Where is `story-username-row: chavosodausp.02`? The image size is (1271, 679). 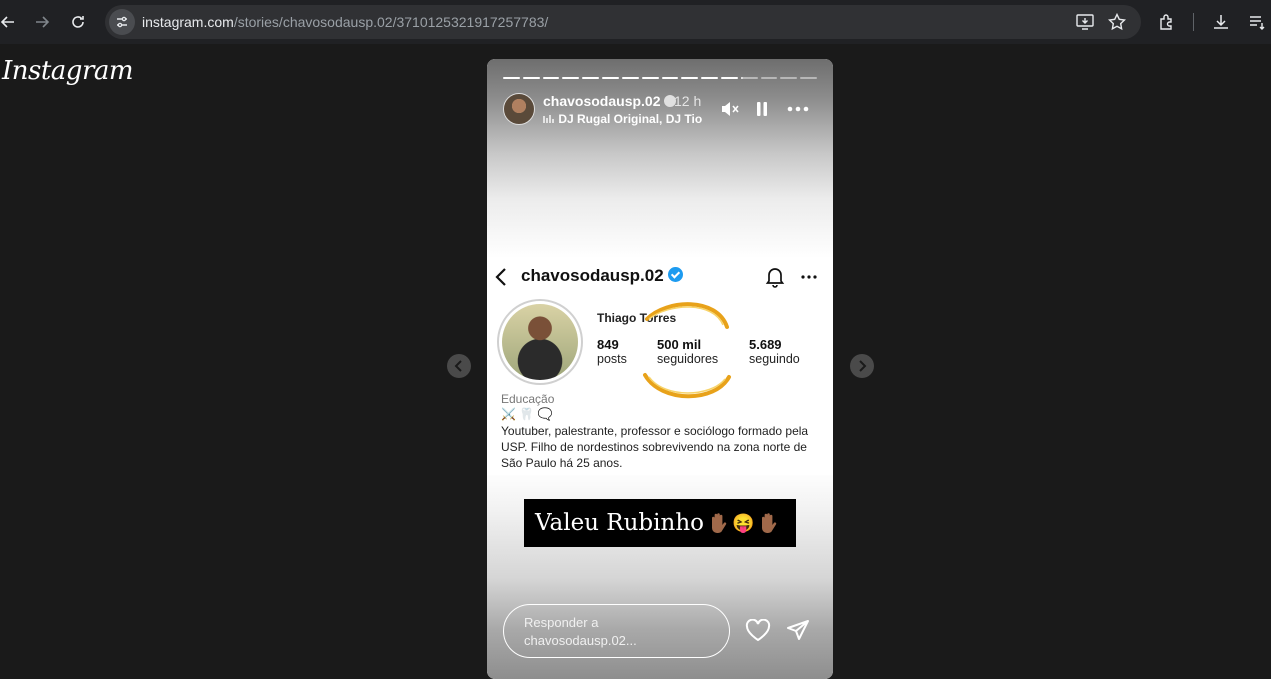 story-username-row: chavosodausp.02 is located at coordinates (609, 101).